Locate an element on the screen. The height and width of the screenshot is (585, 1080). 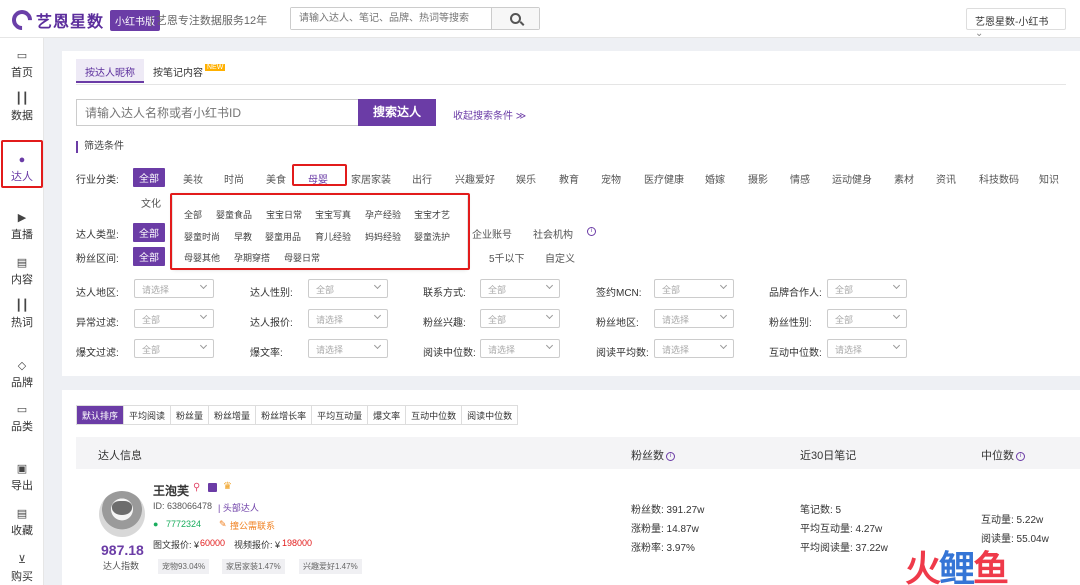
sort-tab: 粉丝增量 is located at coordinates (233, 415).